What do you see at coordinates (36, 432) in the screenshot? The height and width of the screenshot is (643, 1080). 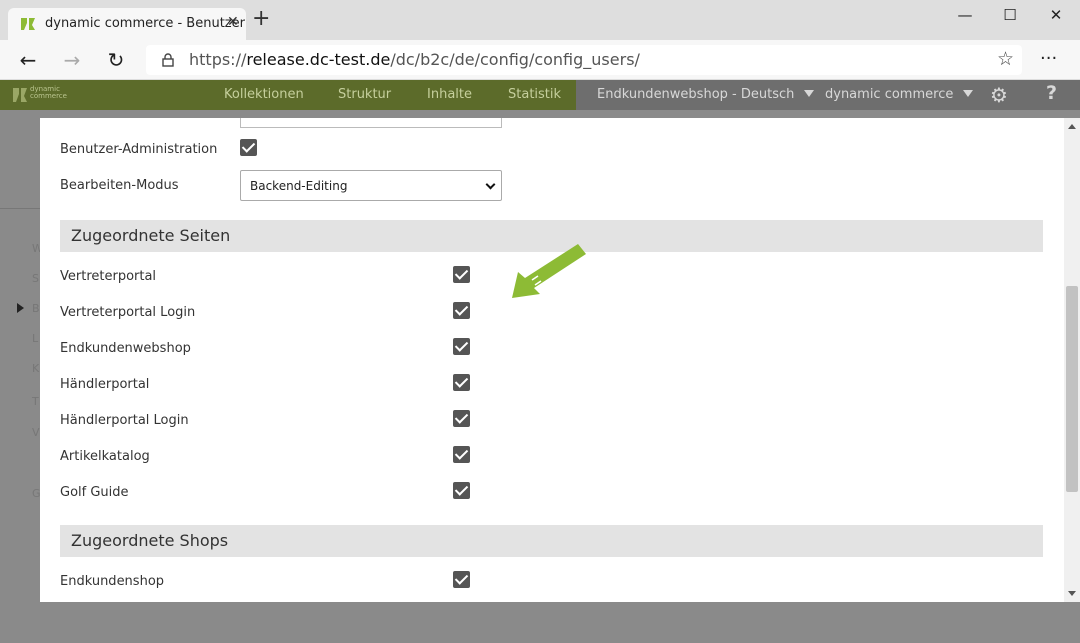 I see `bg-list-item: V` at bounding box center [36, 432].